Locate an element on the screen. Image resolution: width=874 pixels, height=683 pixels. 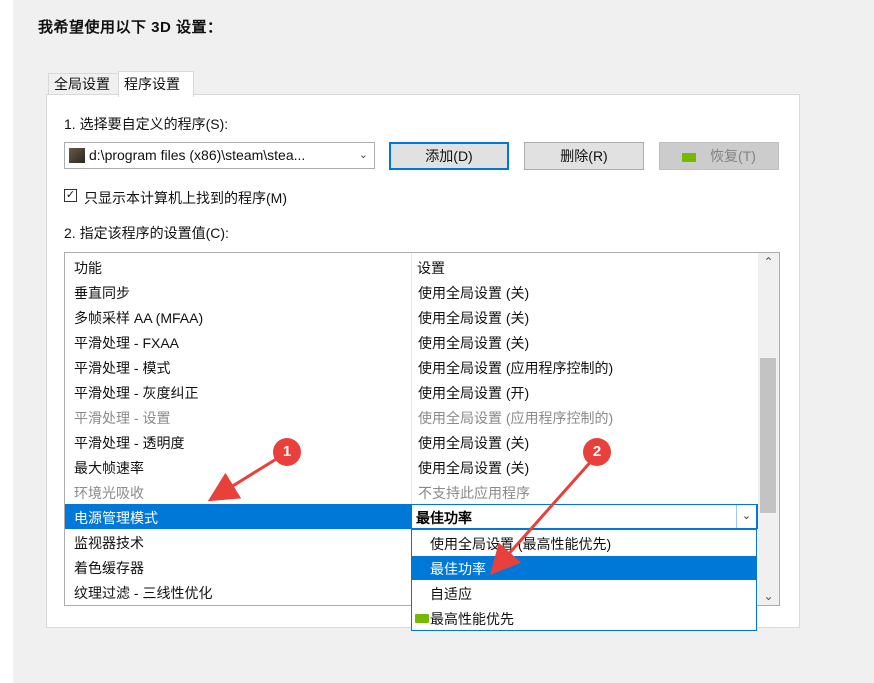
annotation-badge-2: 2 is located at coordinates (597, 452).